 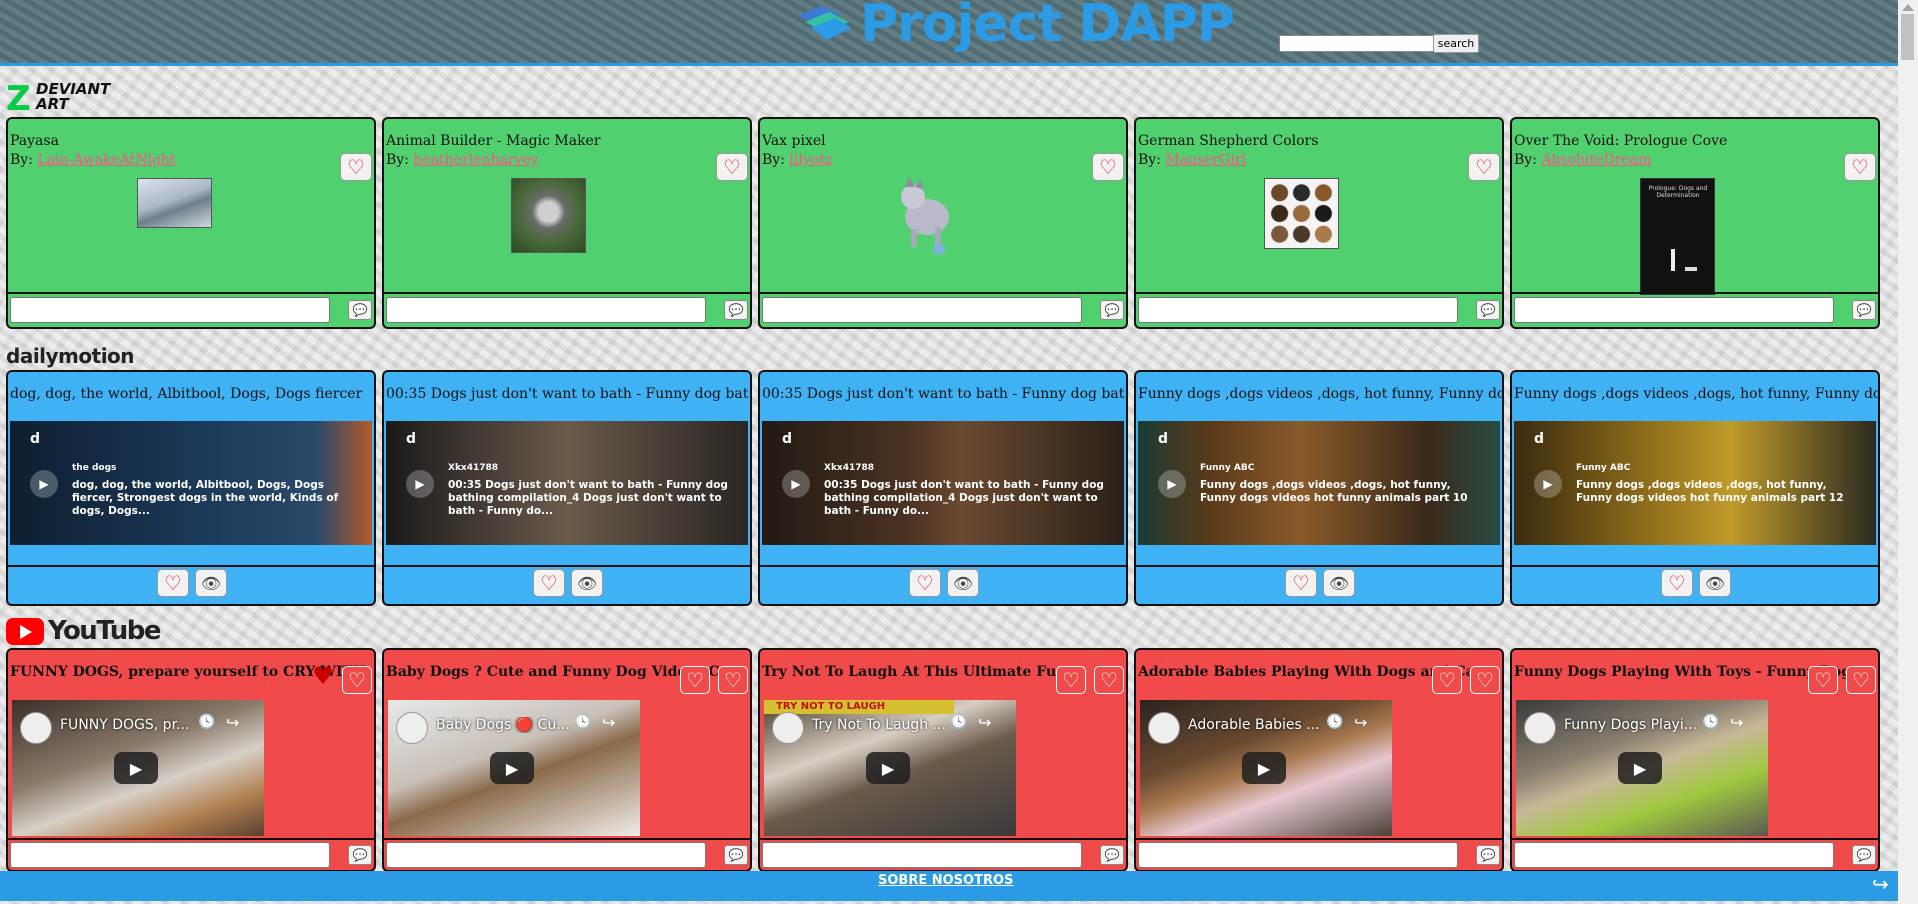 I want to click on artwork-thumbnail: Prologue: Dogs and Determination, so click(x=1677, y=236).